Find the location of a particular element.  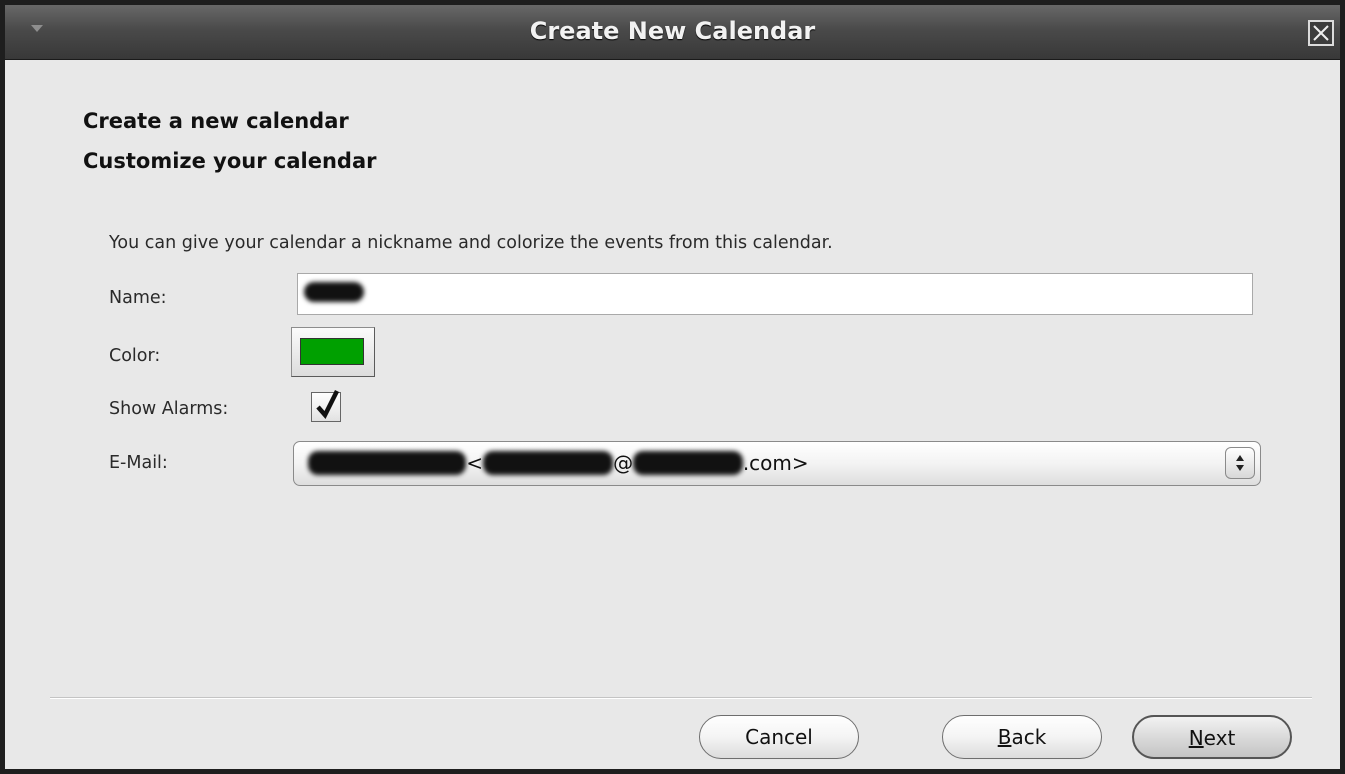

back-button: Back is located at coordinates (1022, 737).